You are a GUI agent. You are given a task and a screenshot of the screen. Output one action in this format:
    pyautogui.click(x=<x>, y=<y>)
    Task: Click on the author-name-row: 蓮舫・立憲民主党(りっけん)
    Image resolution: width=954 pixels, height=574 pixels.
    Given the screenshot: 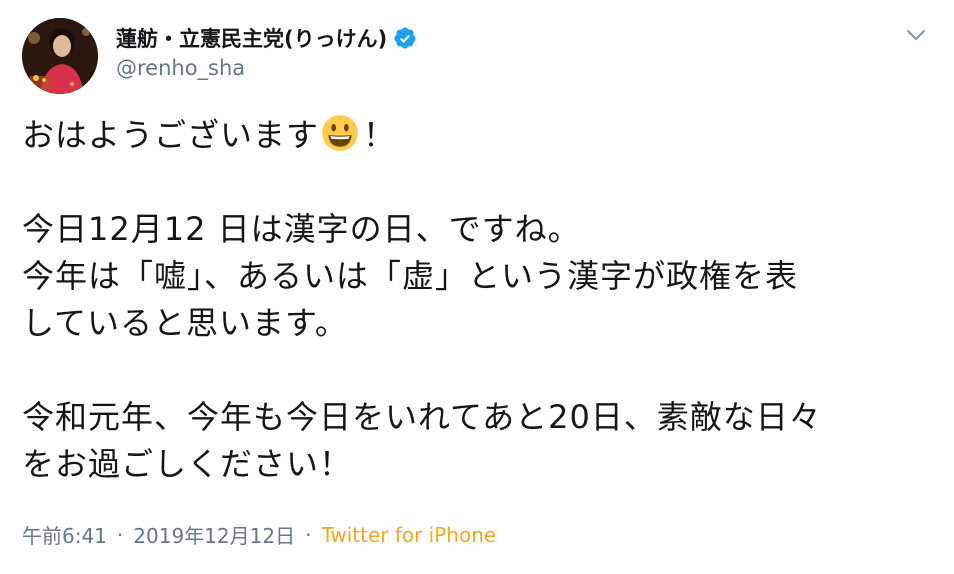 What is the action you would take?
    pyautogui.click(x=266, y=38)
    